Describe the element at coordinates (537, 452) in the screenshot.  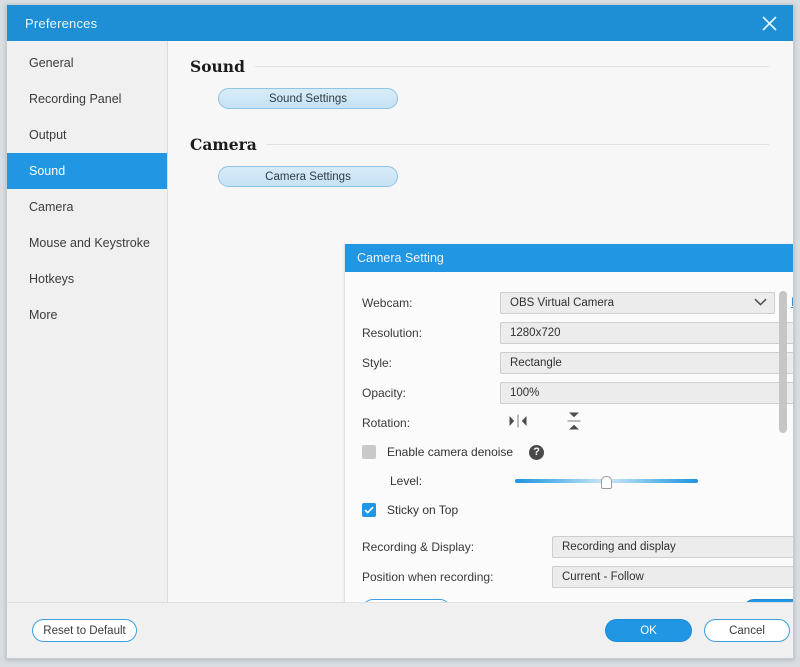
I see `help-icon: ?` at that location.